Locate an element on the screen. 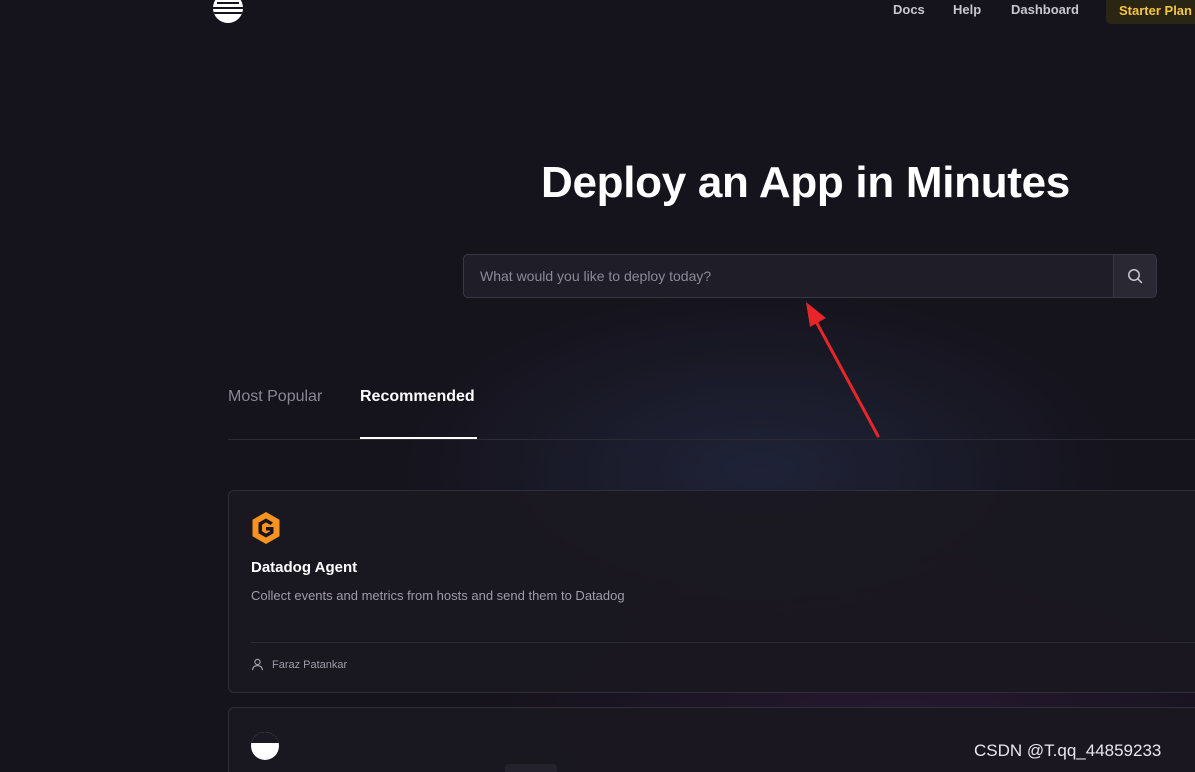  half-moon-logo-icon is located at coordinates (265, 746).